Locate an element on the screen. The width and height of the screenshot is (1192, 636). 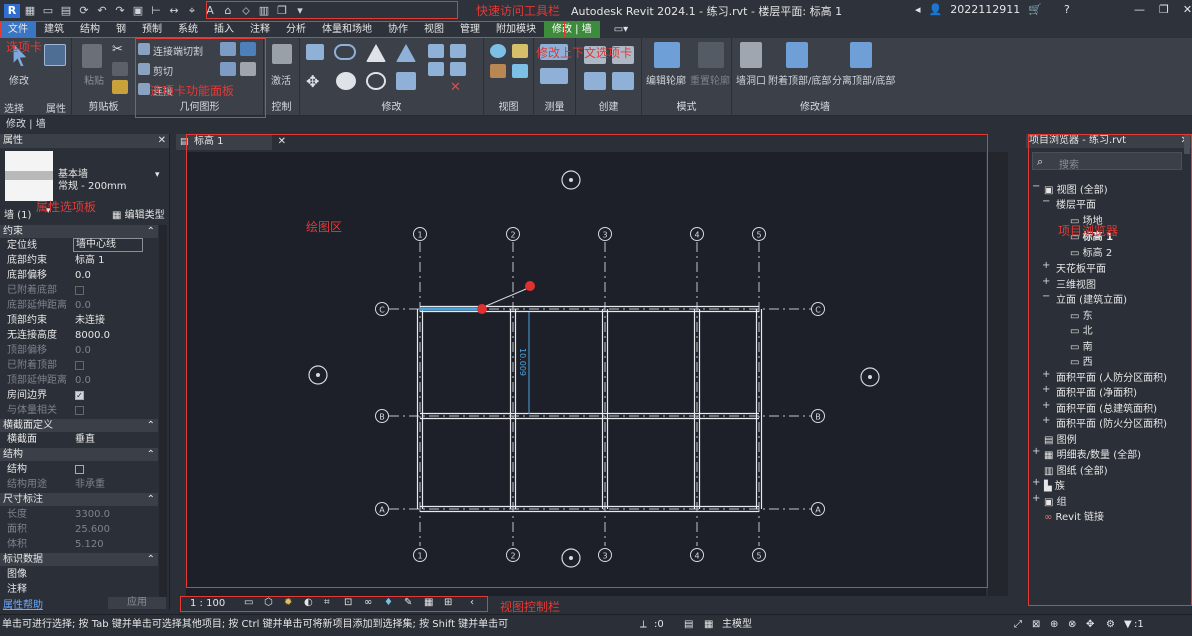
background-process-icon: ⚙ is located at coordinates (1110, 625).